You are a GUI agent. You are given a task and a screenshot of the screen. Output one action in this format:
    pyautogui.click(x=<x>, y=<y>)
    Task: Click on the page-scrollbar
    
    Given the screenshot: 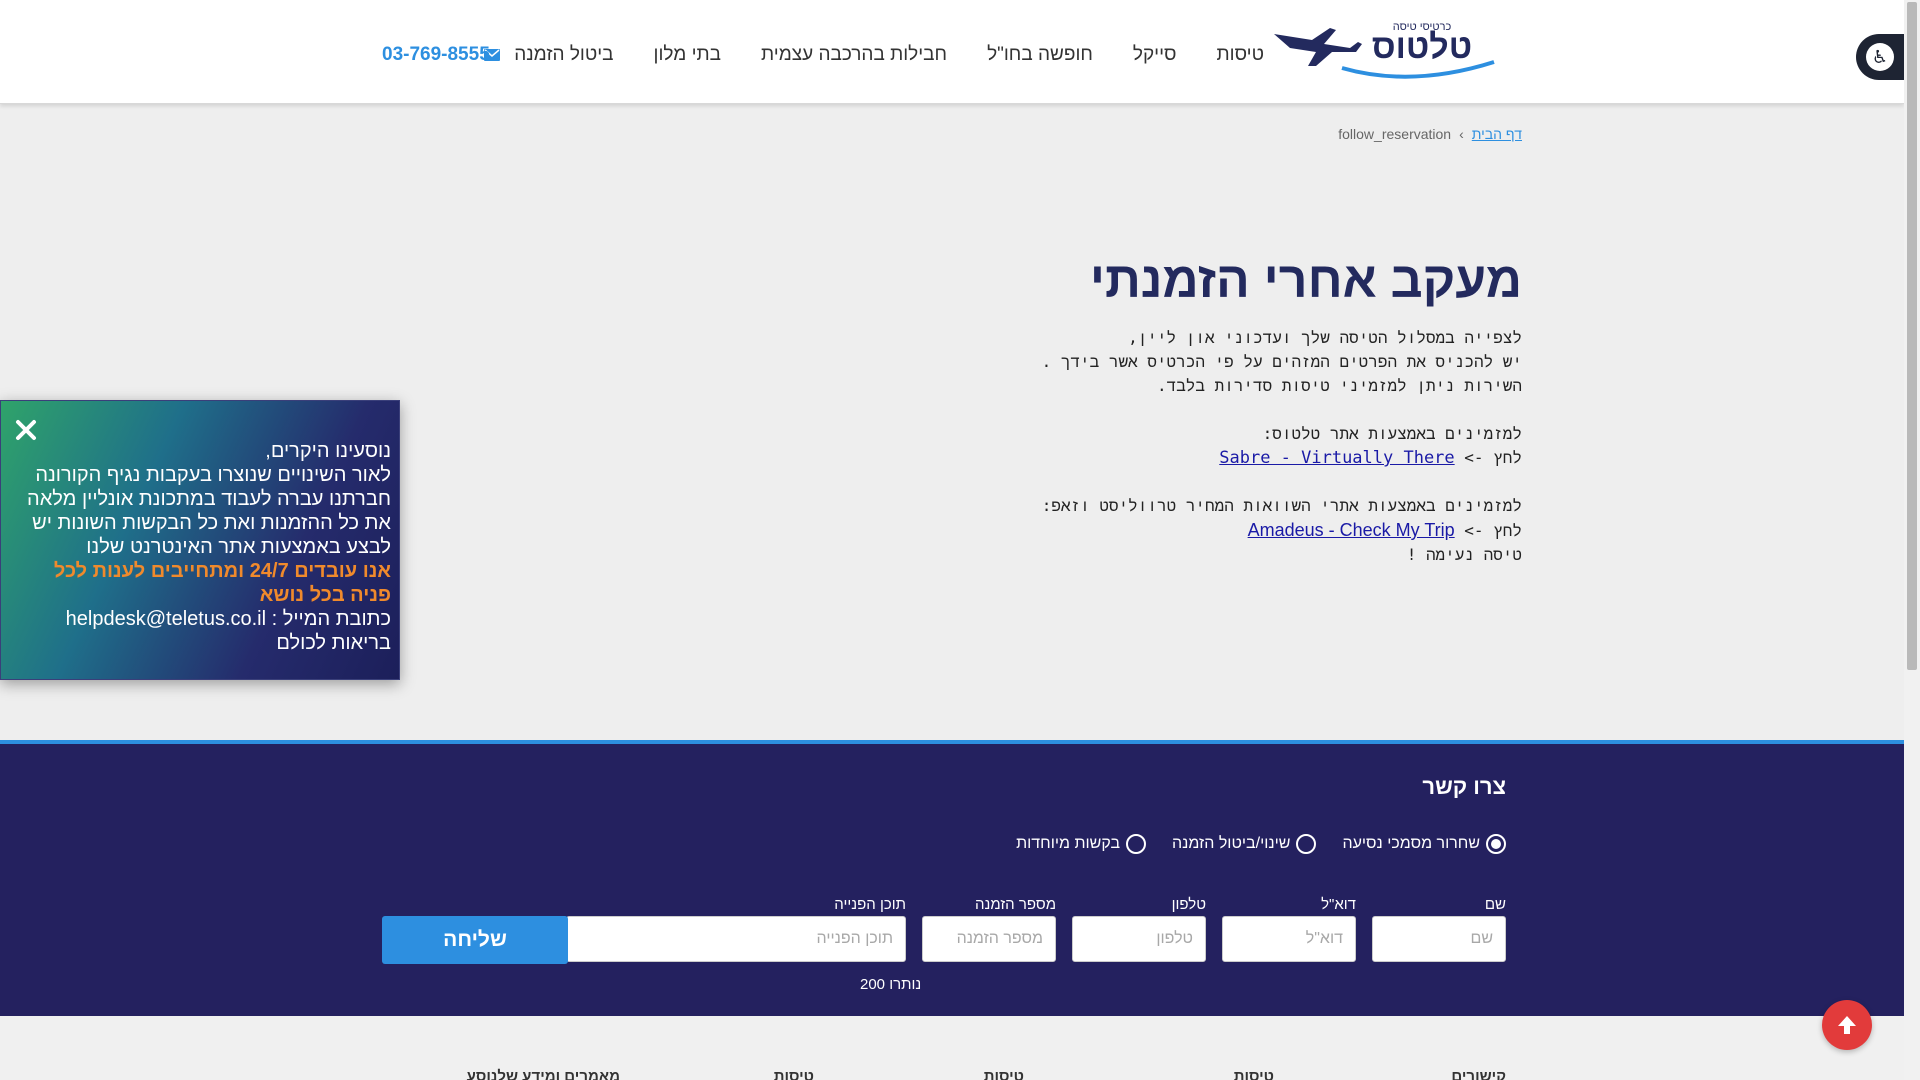 What is the action you would take?
    pyautogui.click(x=1912, y=540)
    